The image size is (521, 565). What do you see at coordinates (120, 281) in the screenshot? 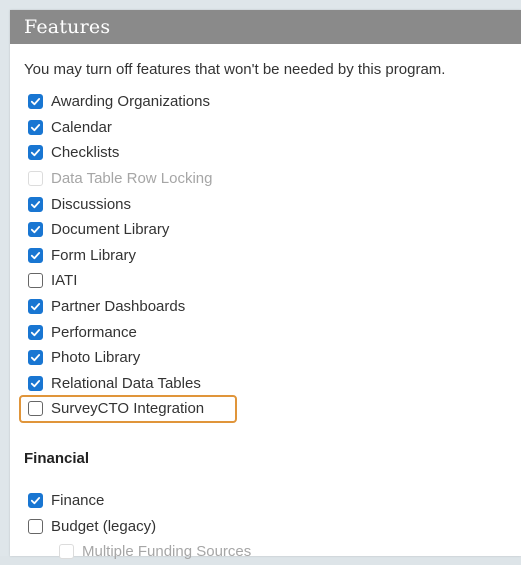
I see `checkbox-item-iati: IATI` at bounding box center [120, 281].